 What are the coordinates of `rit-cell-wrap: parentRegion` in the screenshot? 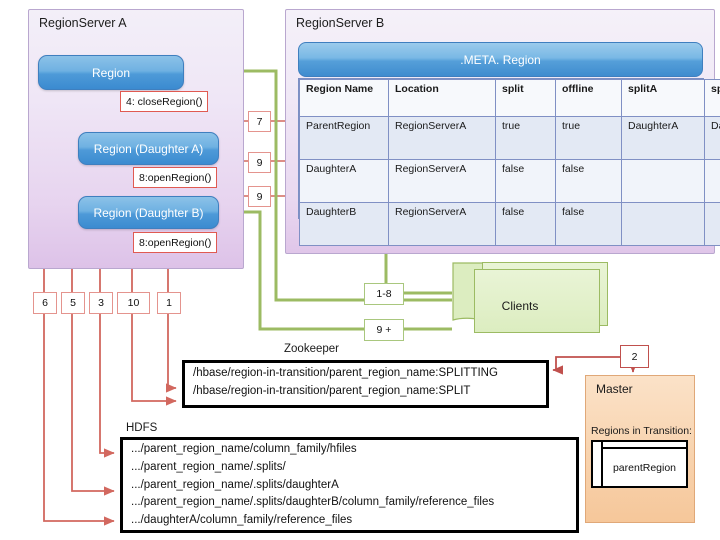 It's located at (644, 464).